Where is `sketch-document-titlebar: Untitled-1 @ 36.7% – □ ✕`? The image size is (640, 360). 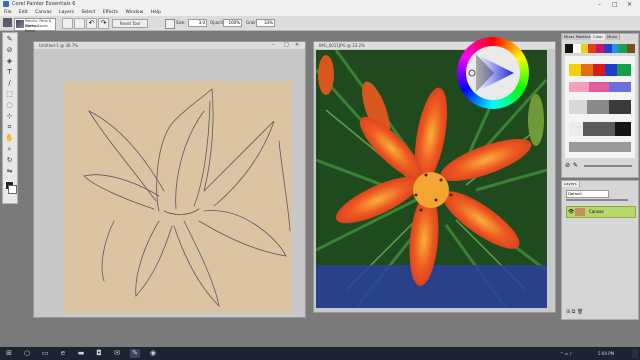 sketch-document-titlebar: Untitled-1 @ 36.7% – □ ✕ is located at coordinates (169, 45).